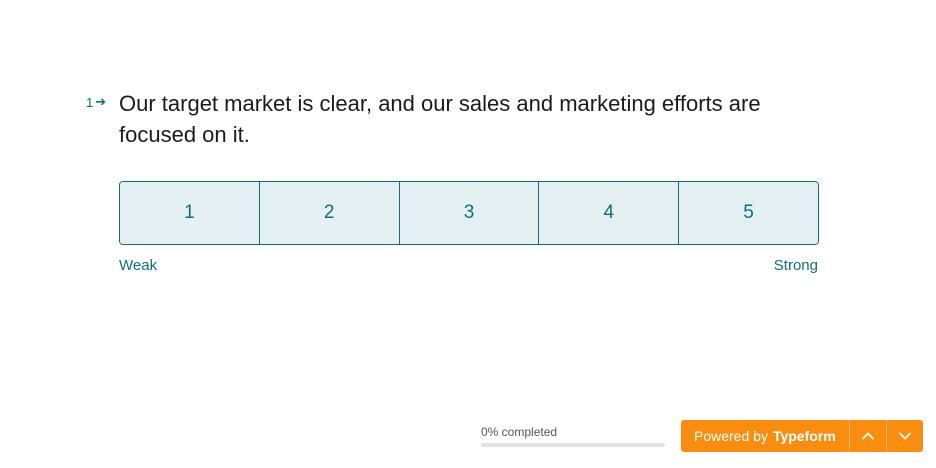 The image size is (936, 468). Describe the element at coordinates (190, 213) in the screenshot. I see `scale-option-1: 1` at that location.